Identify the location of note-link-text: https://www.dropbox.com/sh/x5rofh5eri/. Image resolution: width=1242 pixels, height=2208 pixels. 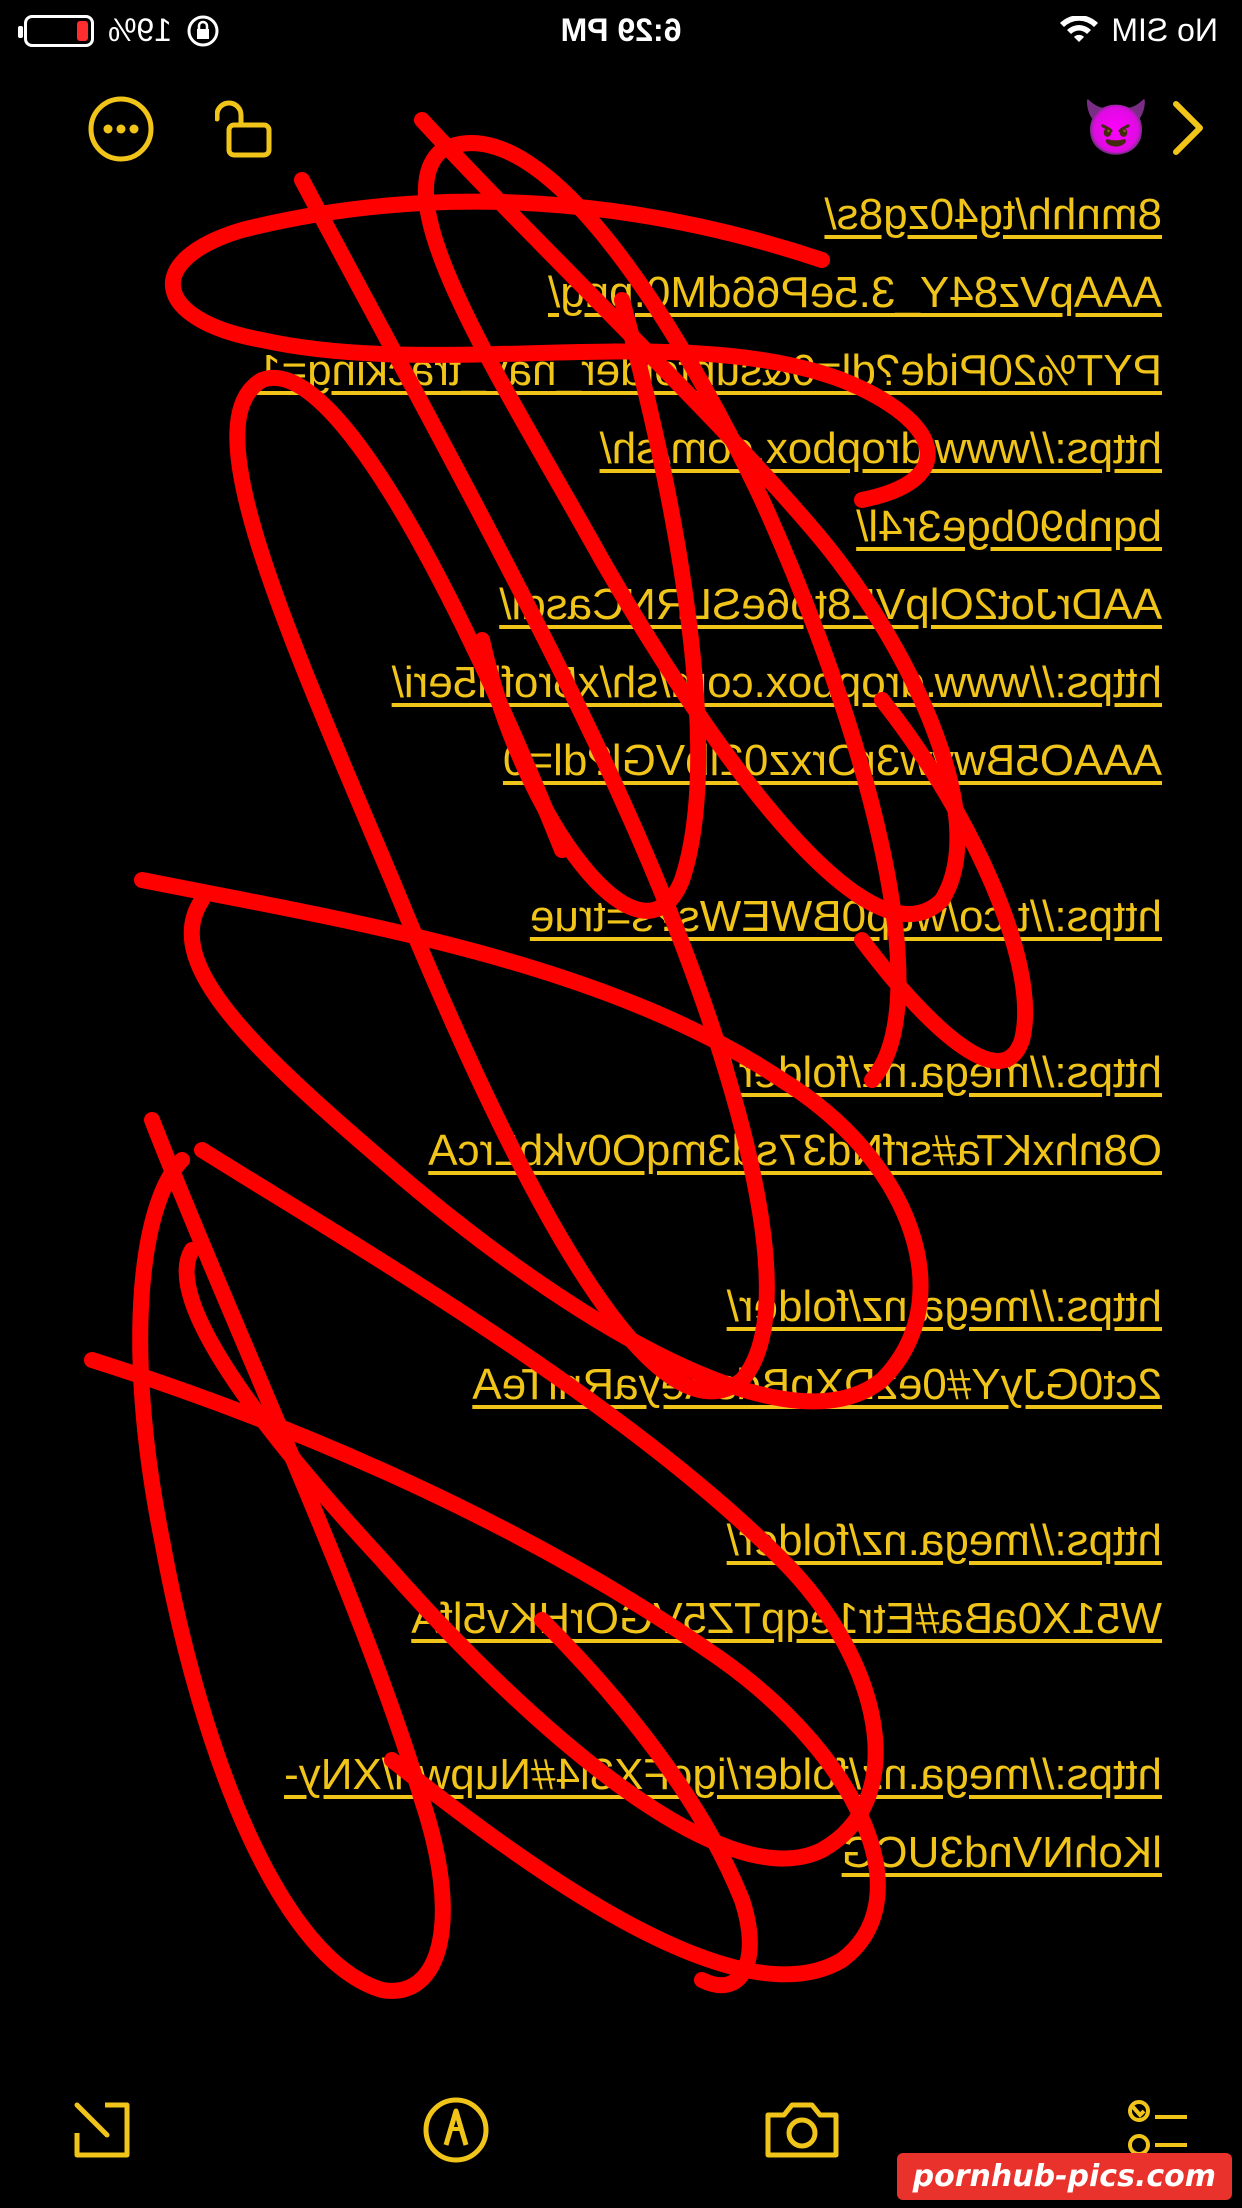
(777, 682).